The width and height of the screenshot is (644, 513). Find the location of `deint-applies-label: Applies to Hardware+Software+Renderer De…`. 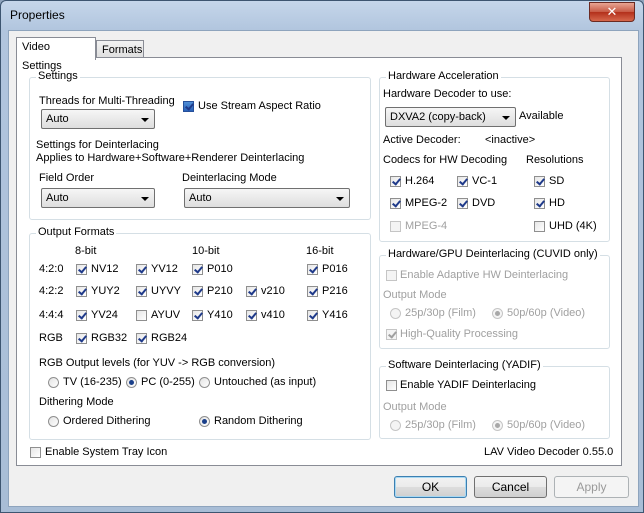

deint-applies-label: Applies to Hardware+Software+Renderer De… is located at coordinates (170, 158).